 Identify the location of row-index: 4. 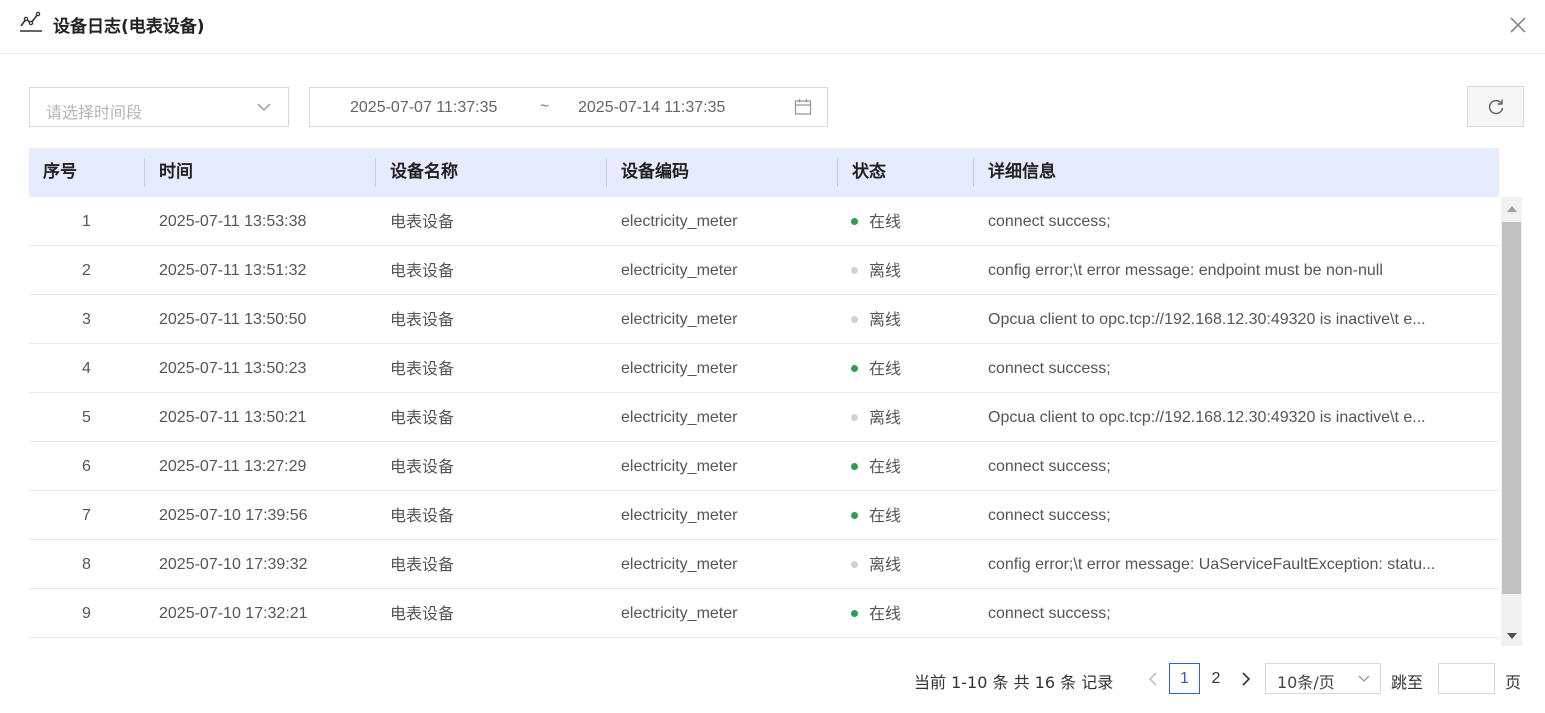
(86, 368).